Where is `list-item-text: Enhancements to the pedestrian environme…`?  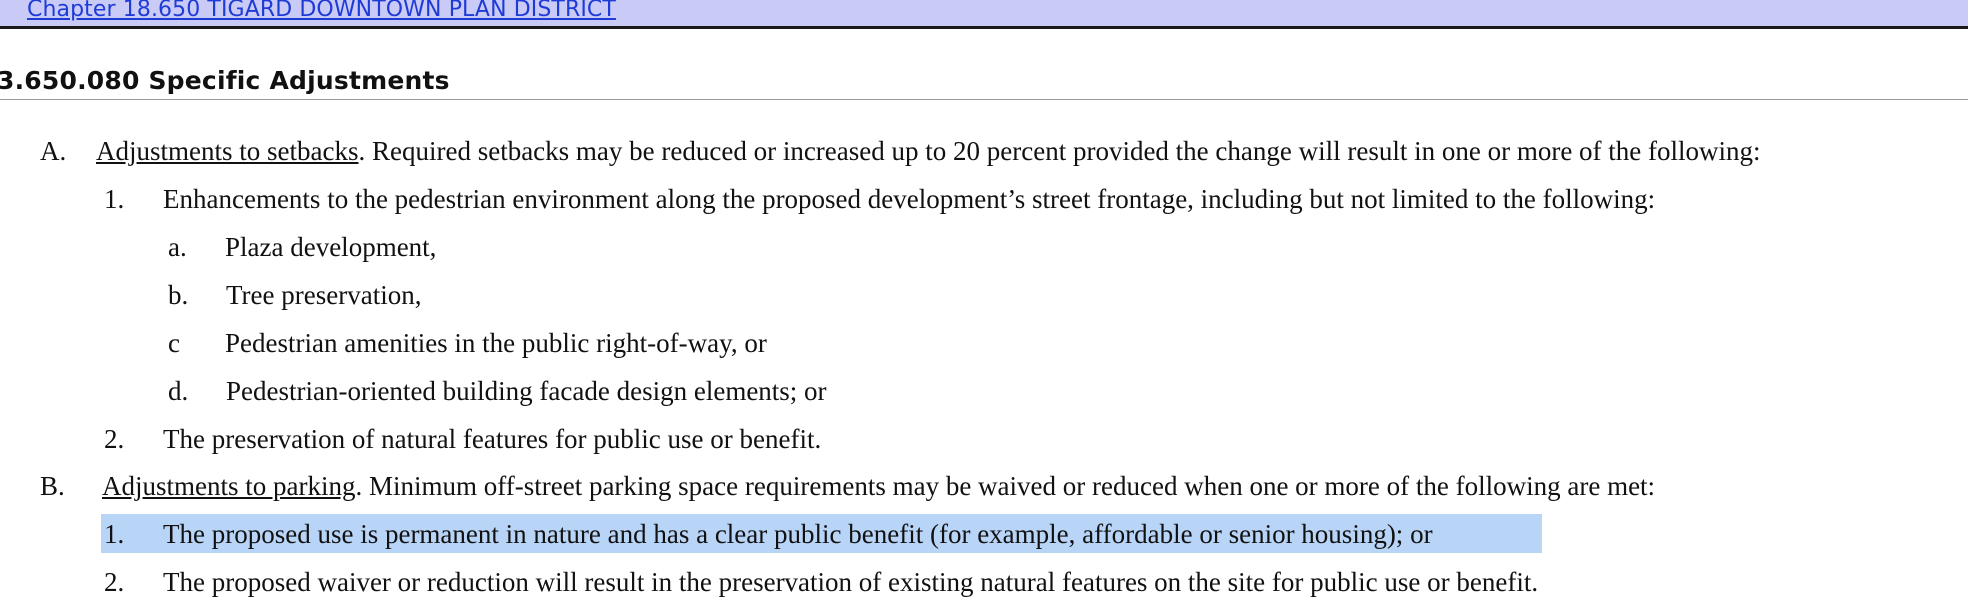 list-item-text: Enhancements to the pedestrian environme… is located at coordinates (909, 199).